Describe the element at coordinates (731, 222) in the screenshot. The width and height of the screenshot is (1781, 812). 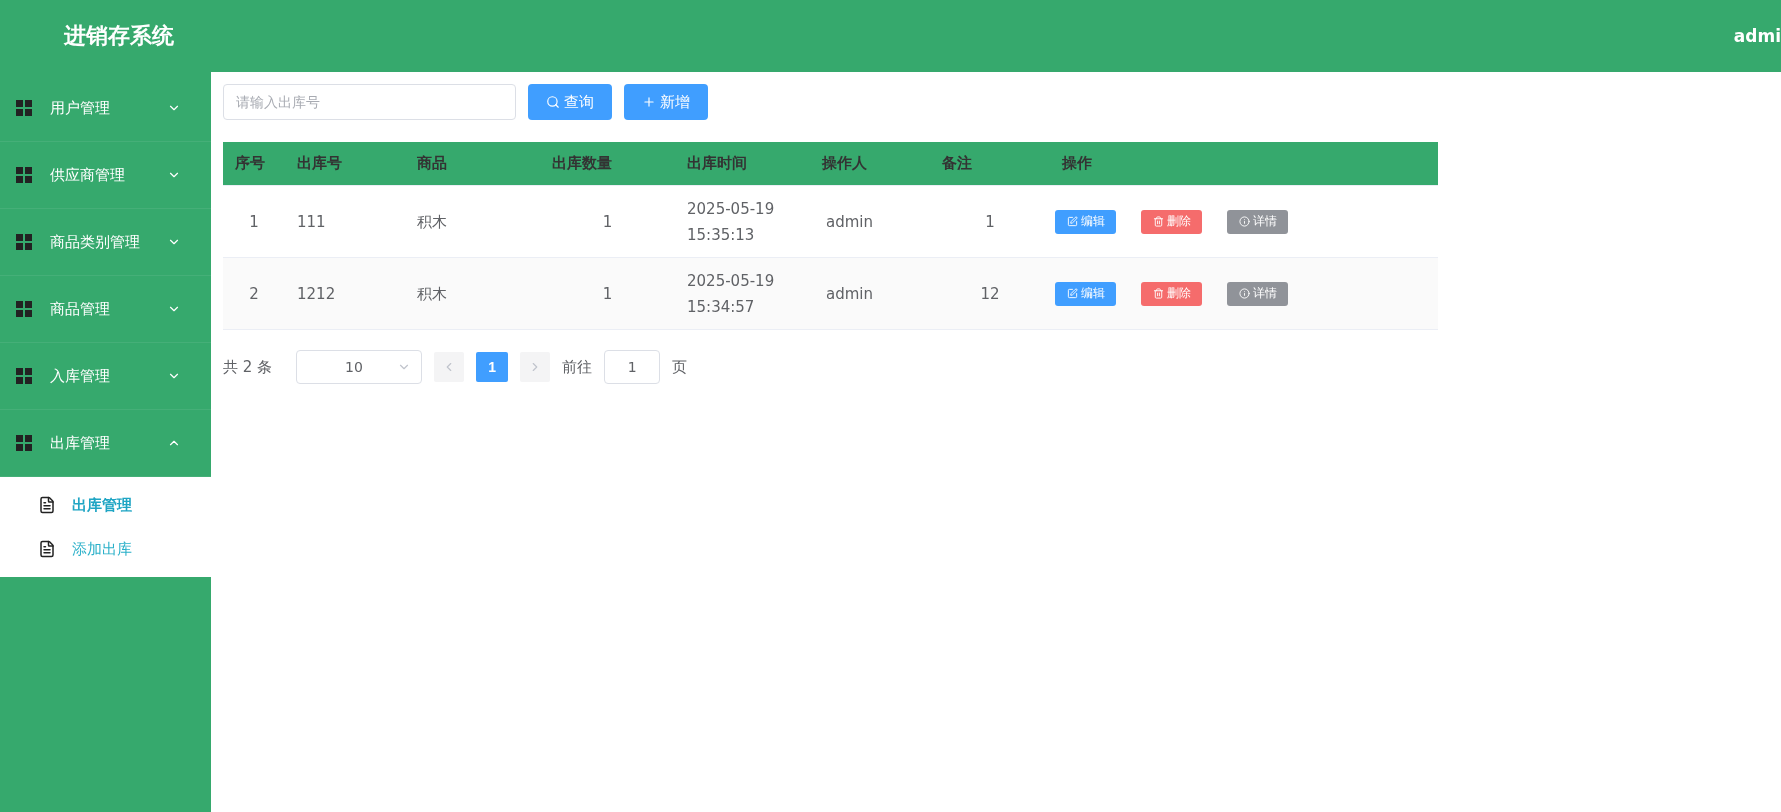
I see `table-cell-text: 2025-05-19 15:35:13` at that location.